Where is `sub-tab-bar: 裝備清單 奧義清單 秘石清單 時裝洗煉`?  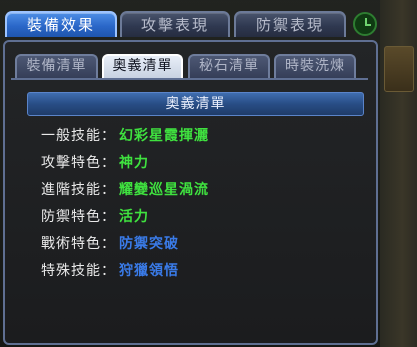
sub-tab-bar: 裝備清單 奧義清單 秘石清單 時裝洗煉 is located at coordinates (191, 67).